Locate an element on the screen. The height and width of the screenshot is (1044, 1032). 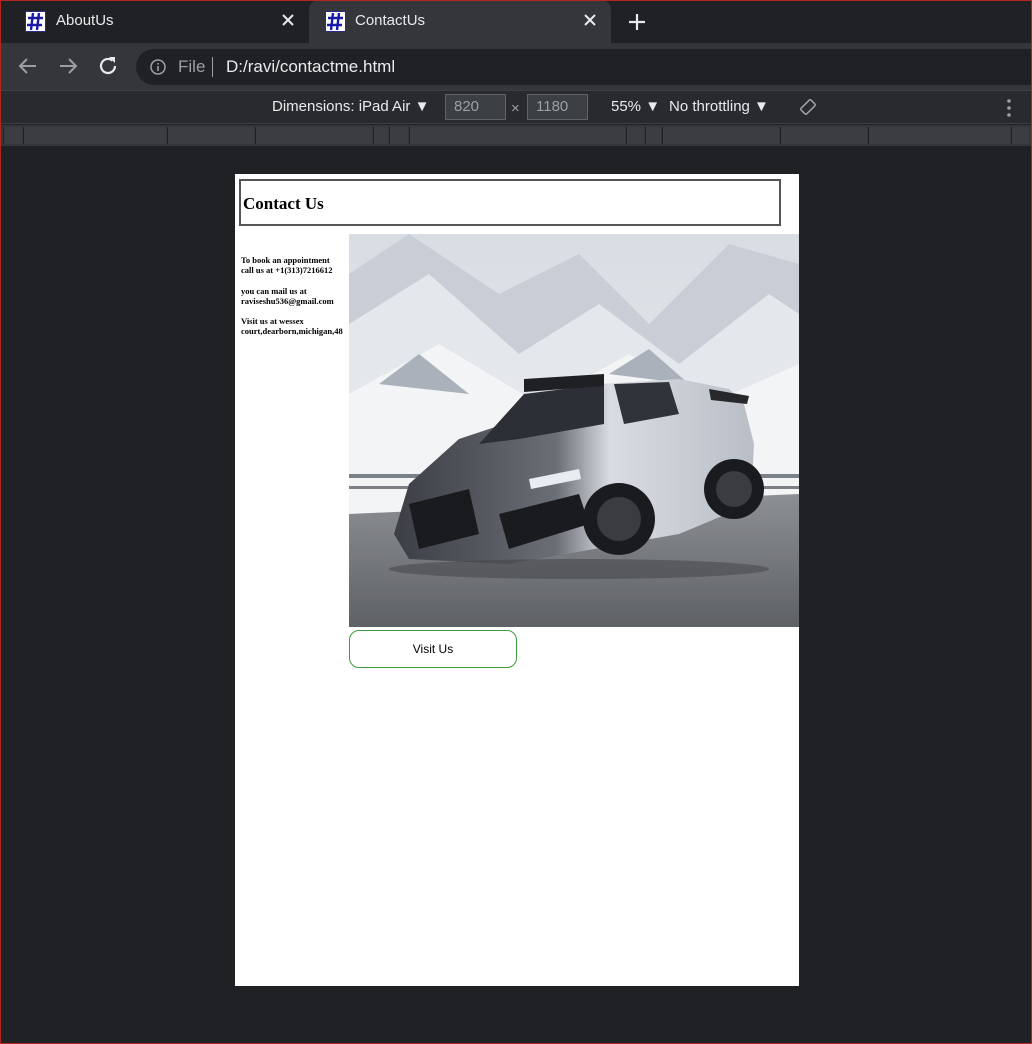
height-input: 1180 is located at coordinates (557, 107).